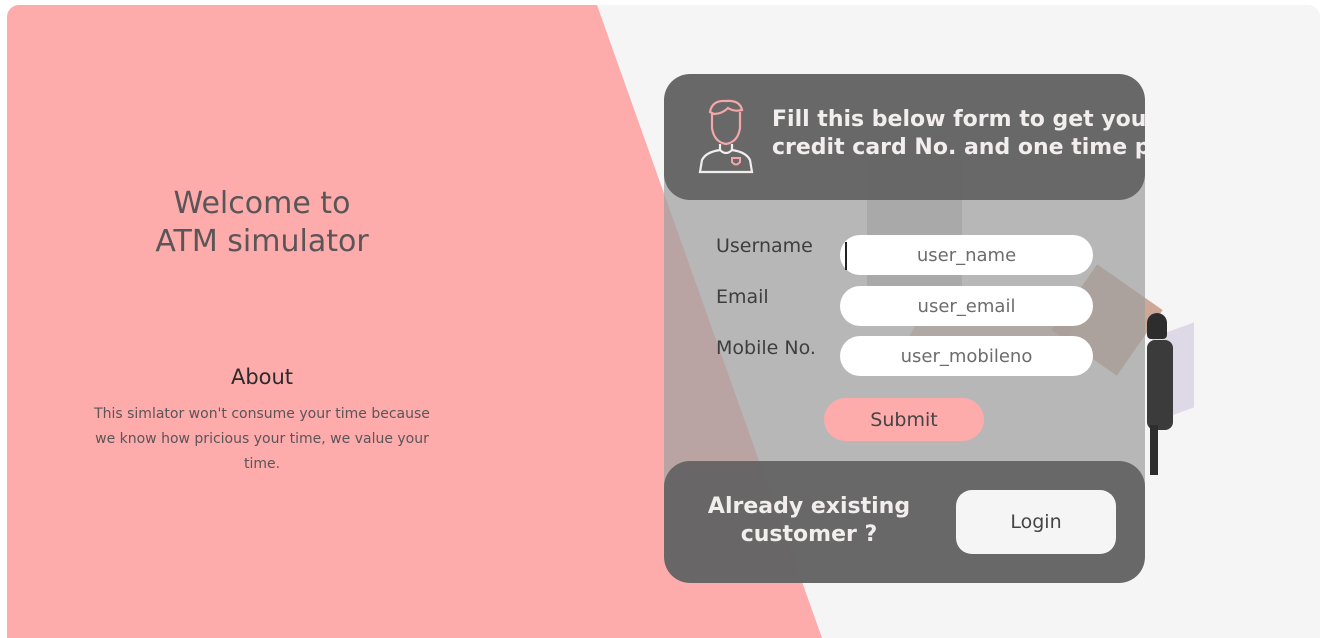 The height and width of the screenshot is (638, 1335). I want to click on illustration-person-head, so click(1157, 326).